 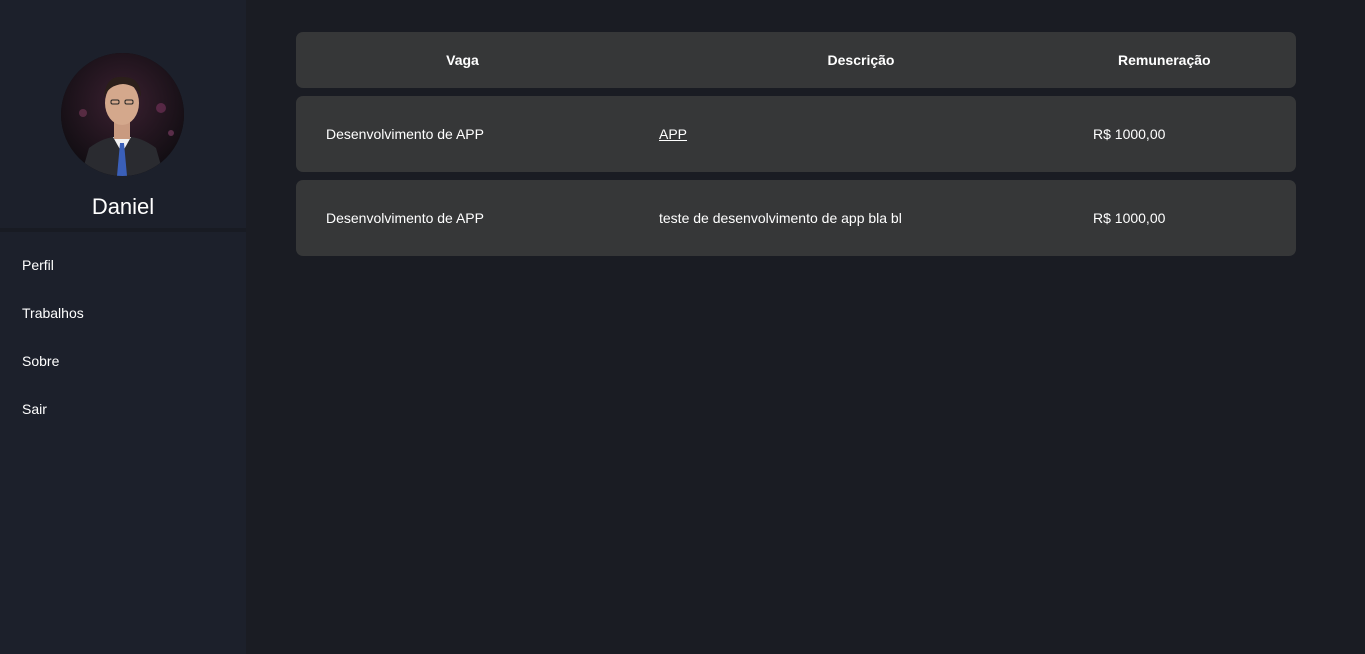 What do you see at coordinates (861, 134) in the screenshot?
I see `cell-descricao: APP` at bounding box center [861, 134].